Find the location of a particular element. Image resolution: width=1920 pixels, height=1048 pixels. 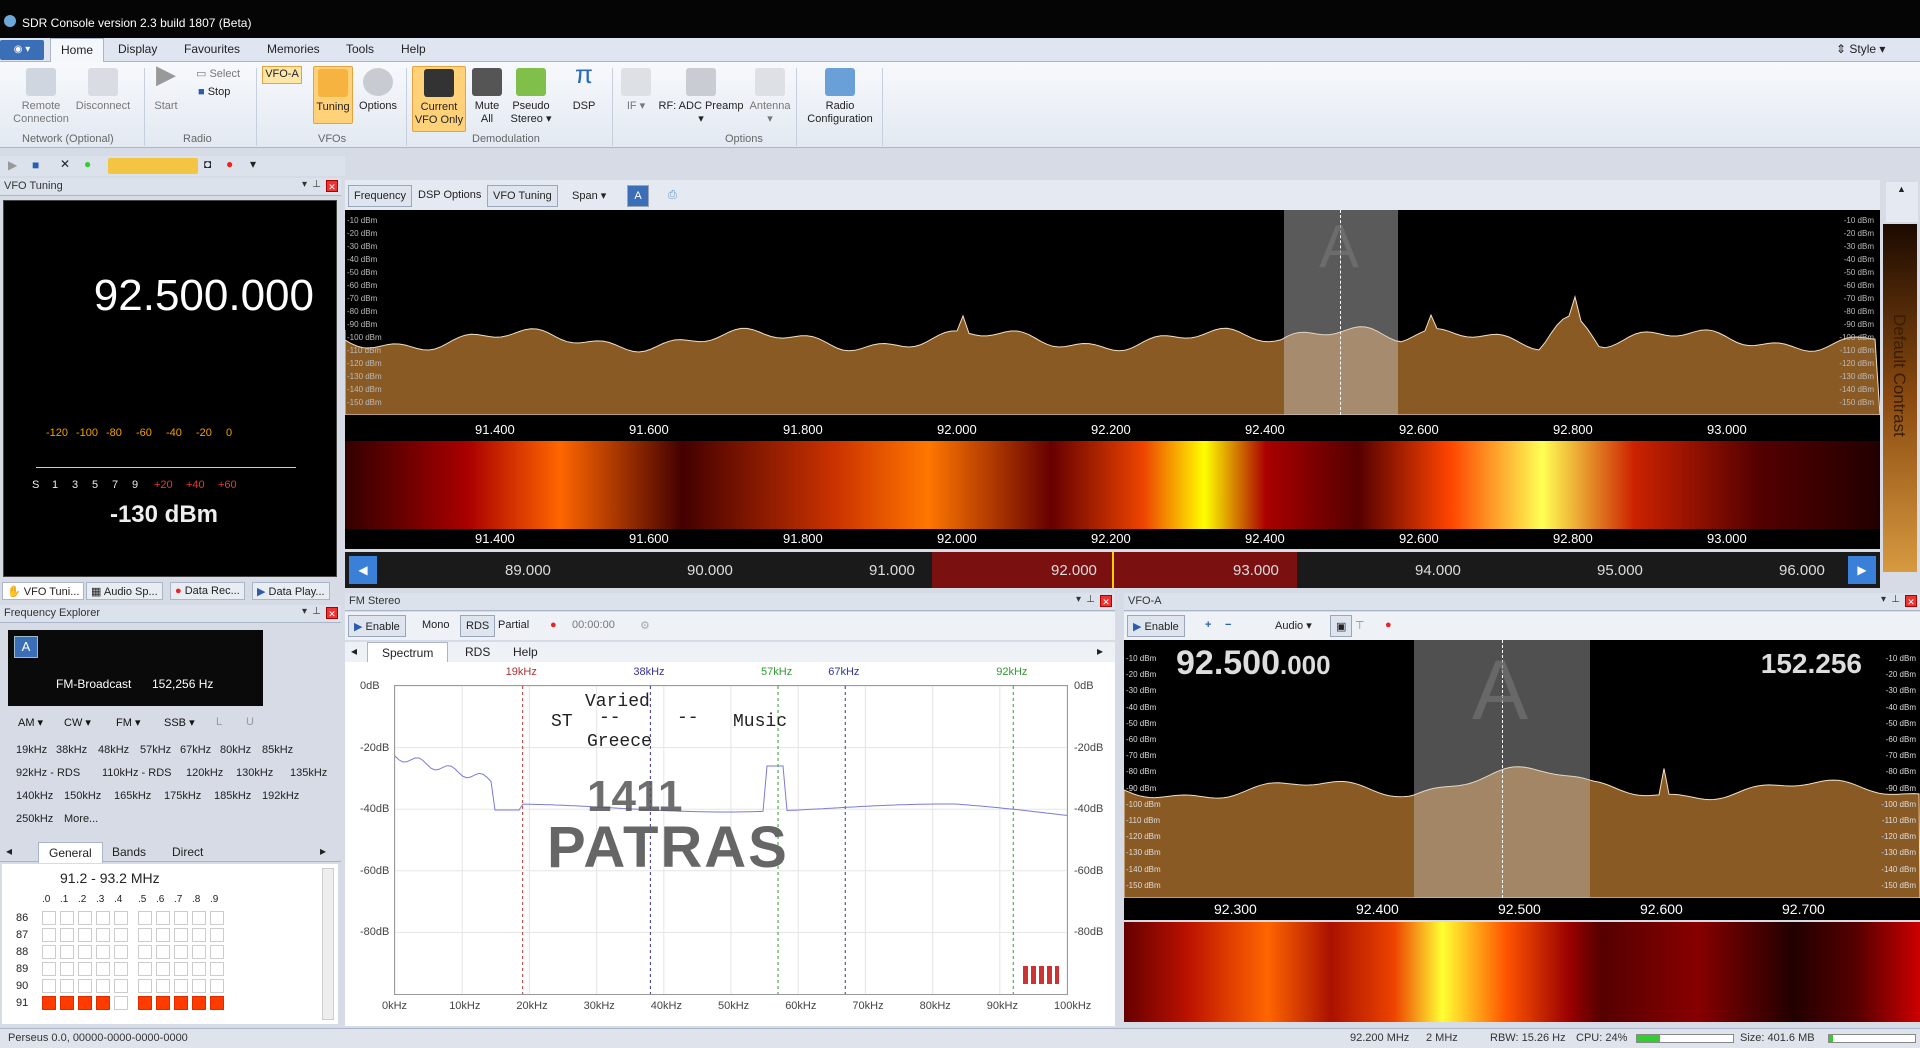

stop-icon: ■ is located at coordinates (35, 165).